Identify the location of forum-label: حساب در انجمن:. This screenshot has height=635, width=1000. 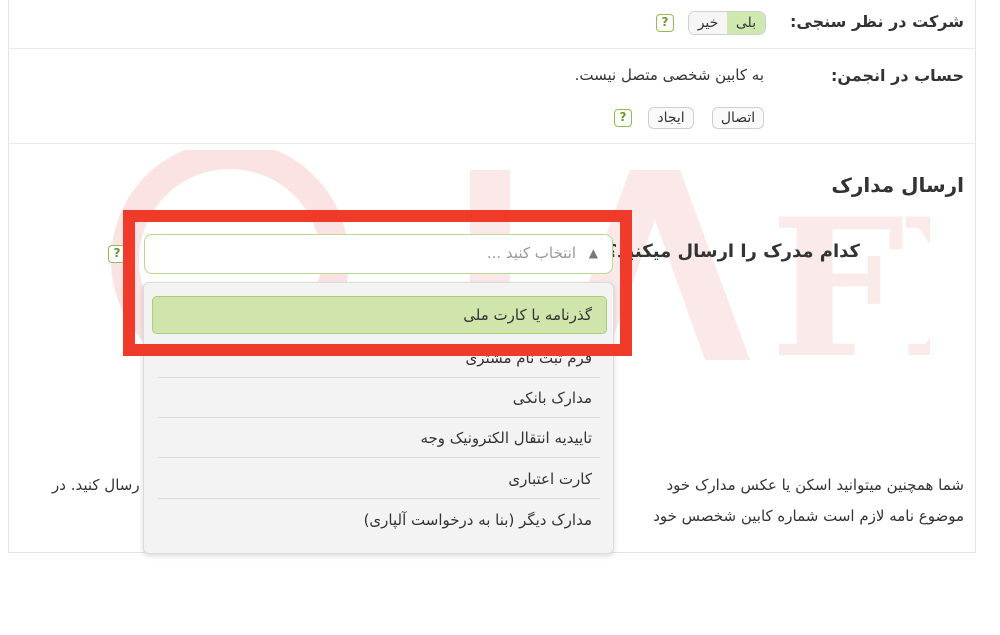
(897, 75).